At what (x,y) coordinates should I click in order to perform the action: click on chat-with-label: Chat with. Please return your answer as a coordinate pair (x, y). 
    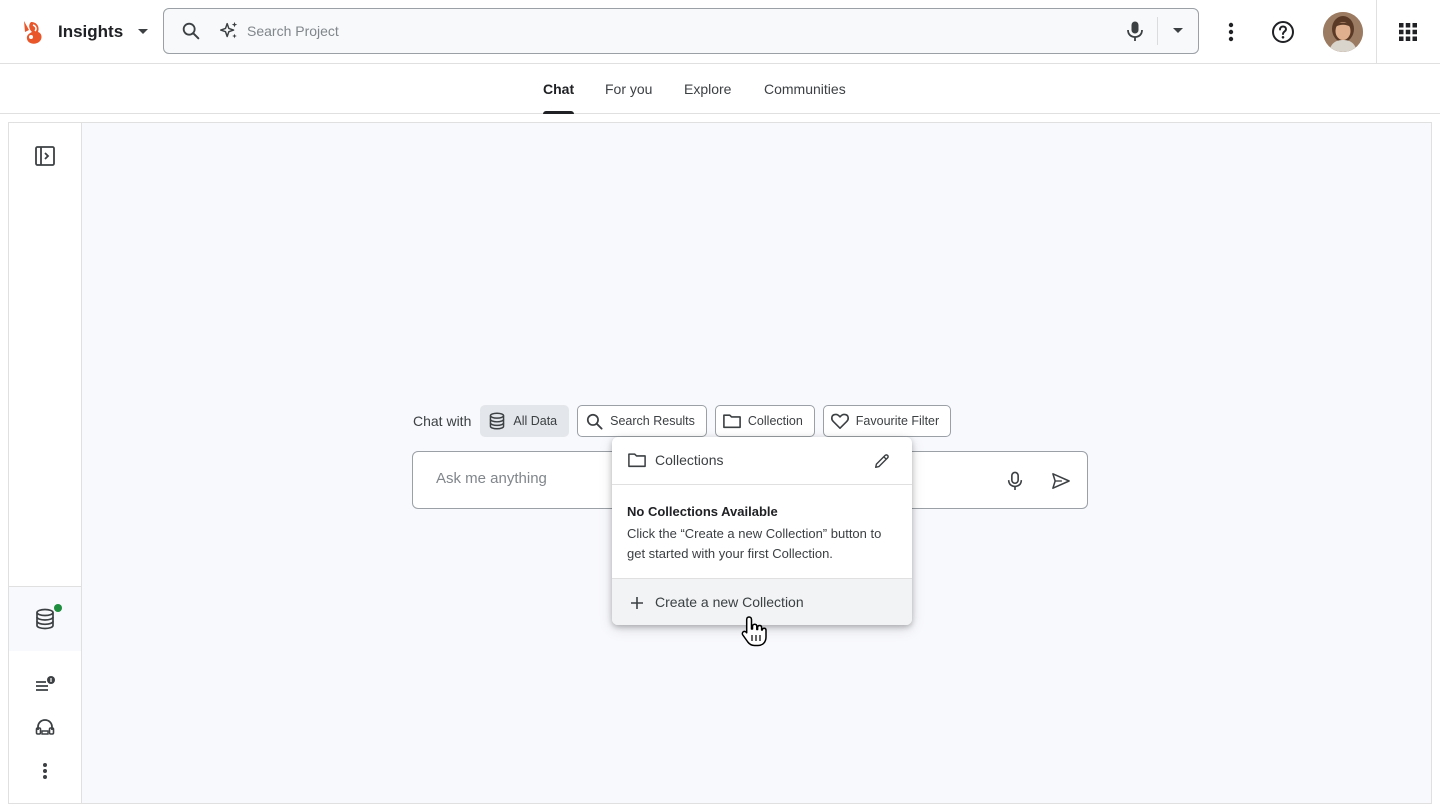
    Looking at the image, I should click on (442, 421).